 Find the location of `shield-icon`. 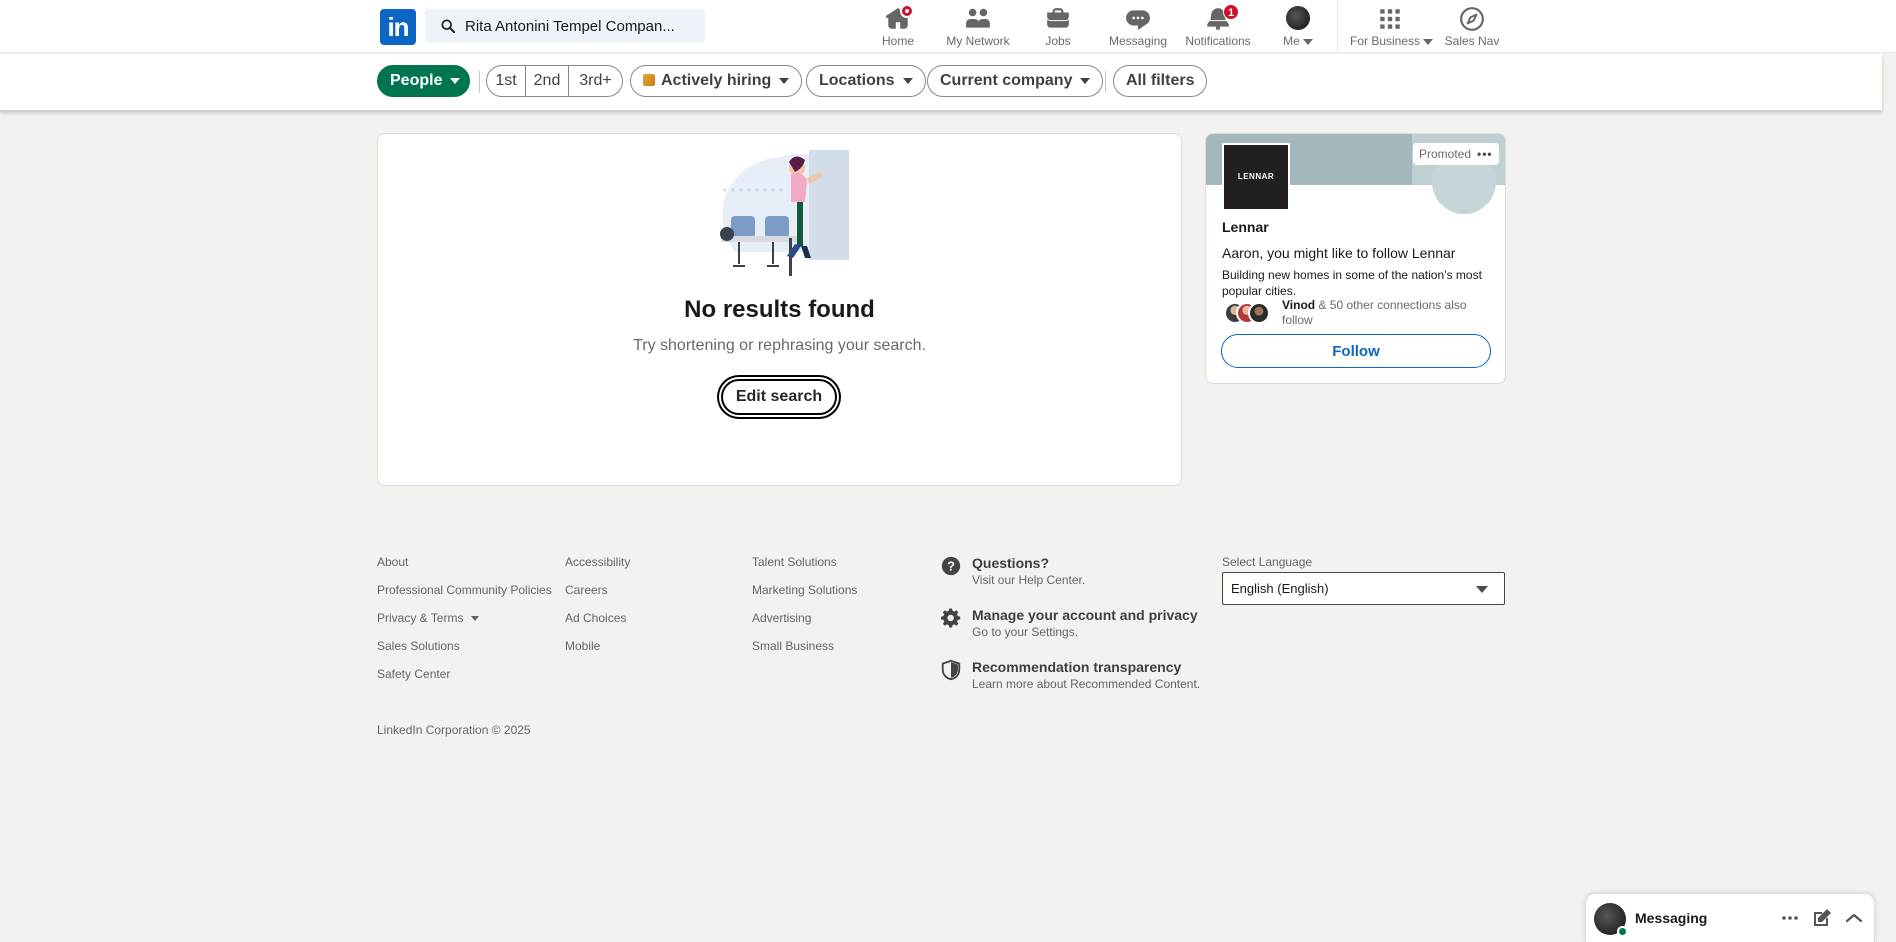

shield-icon is located at coordinates (951, 670).